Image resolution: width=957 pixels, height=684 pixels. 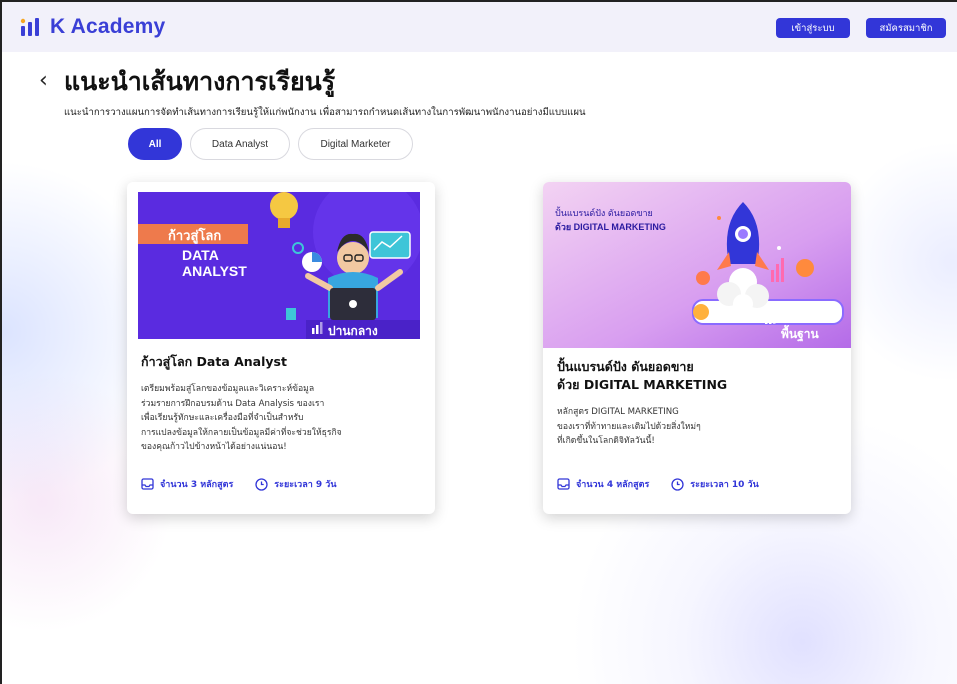 What do you see at coordinates (200, 81) in the screenshot?
I see `page-title: แนะนำเส้นทางการเรียนรู้` at bounding box center [200, 81].